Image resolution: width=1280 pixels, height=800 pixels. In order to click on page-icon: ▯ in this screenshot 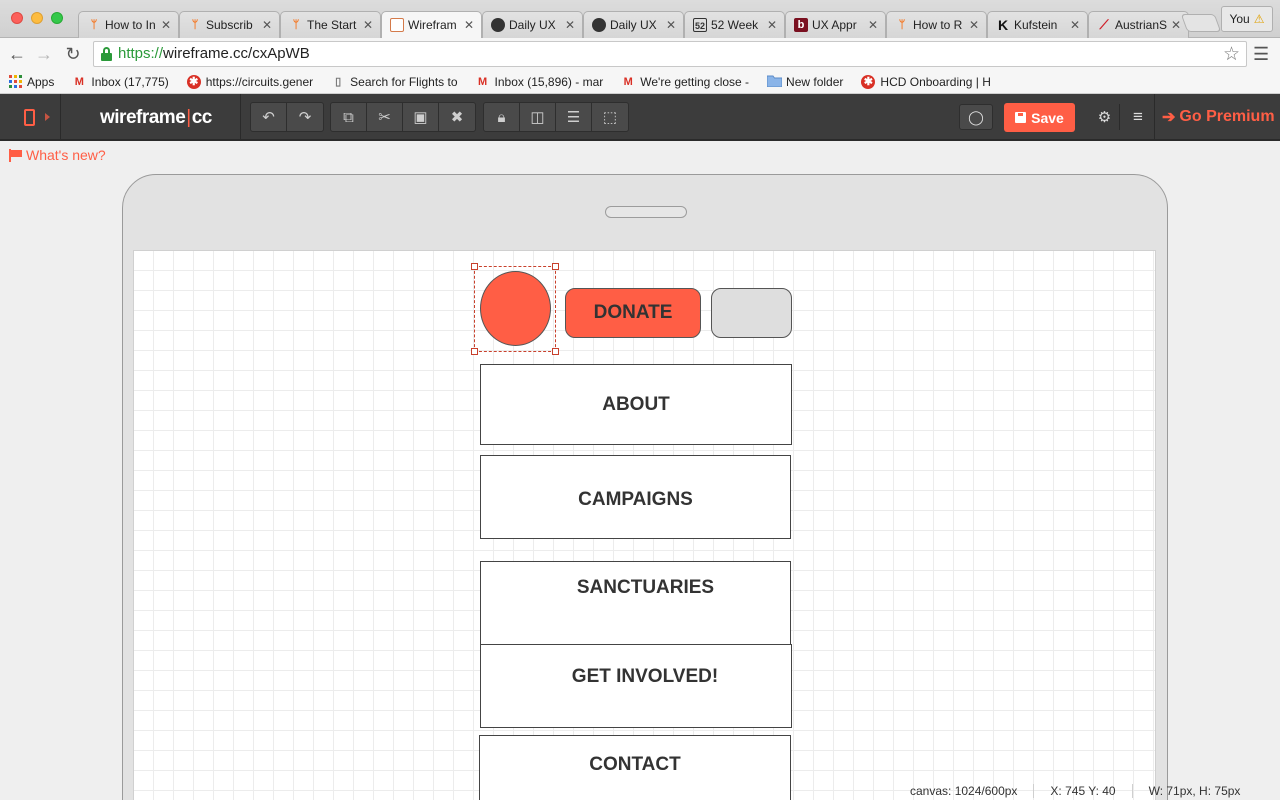, I will do `click(338, 81)`.